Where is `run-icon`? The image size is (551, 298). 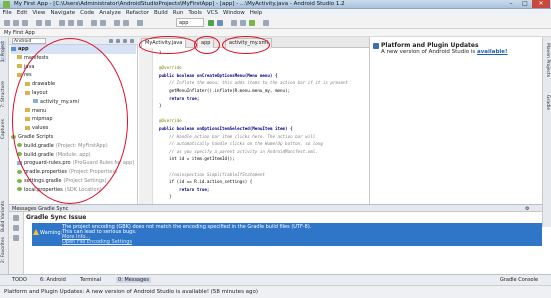 run-icon is located at coordinates (211, 23).